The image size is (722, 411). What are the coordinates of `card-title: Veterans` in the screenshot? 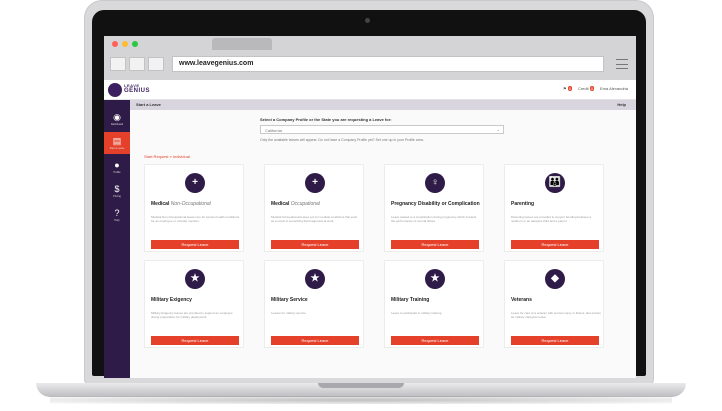 It's located at (521, 300).